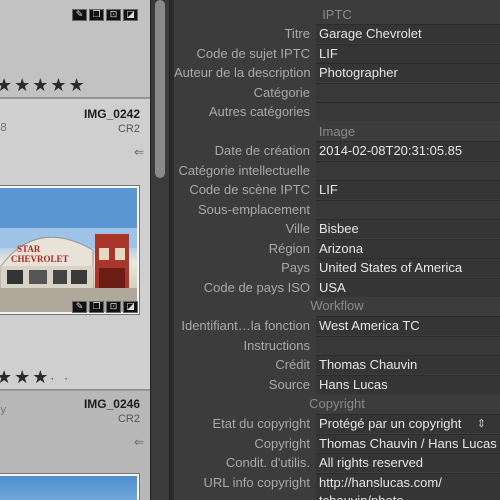 Image resolution: width=500 pixels, height=500 pixels. I want to click on field-state: Région Arizona, so click(337, 249).